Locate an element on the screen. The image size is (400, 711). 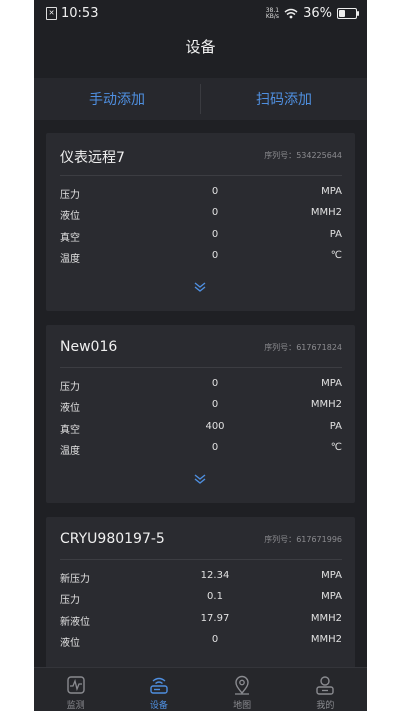
battery-icon is located at coordinates (348, 13).